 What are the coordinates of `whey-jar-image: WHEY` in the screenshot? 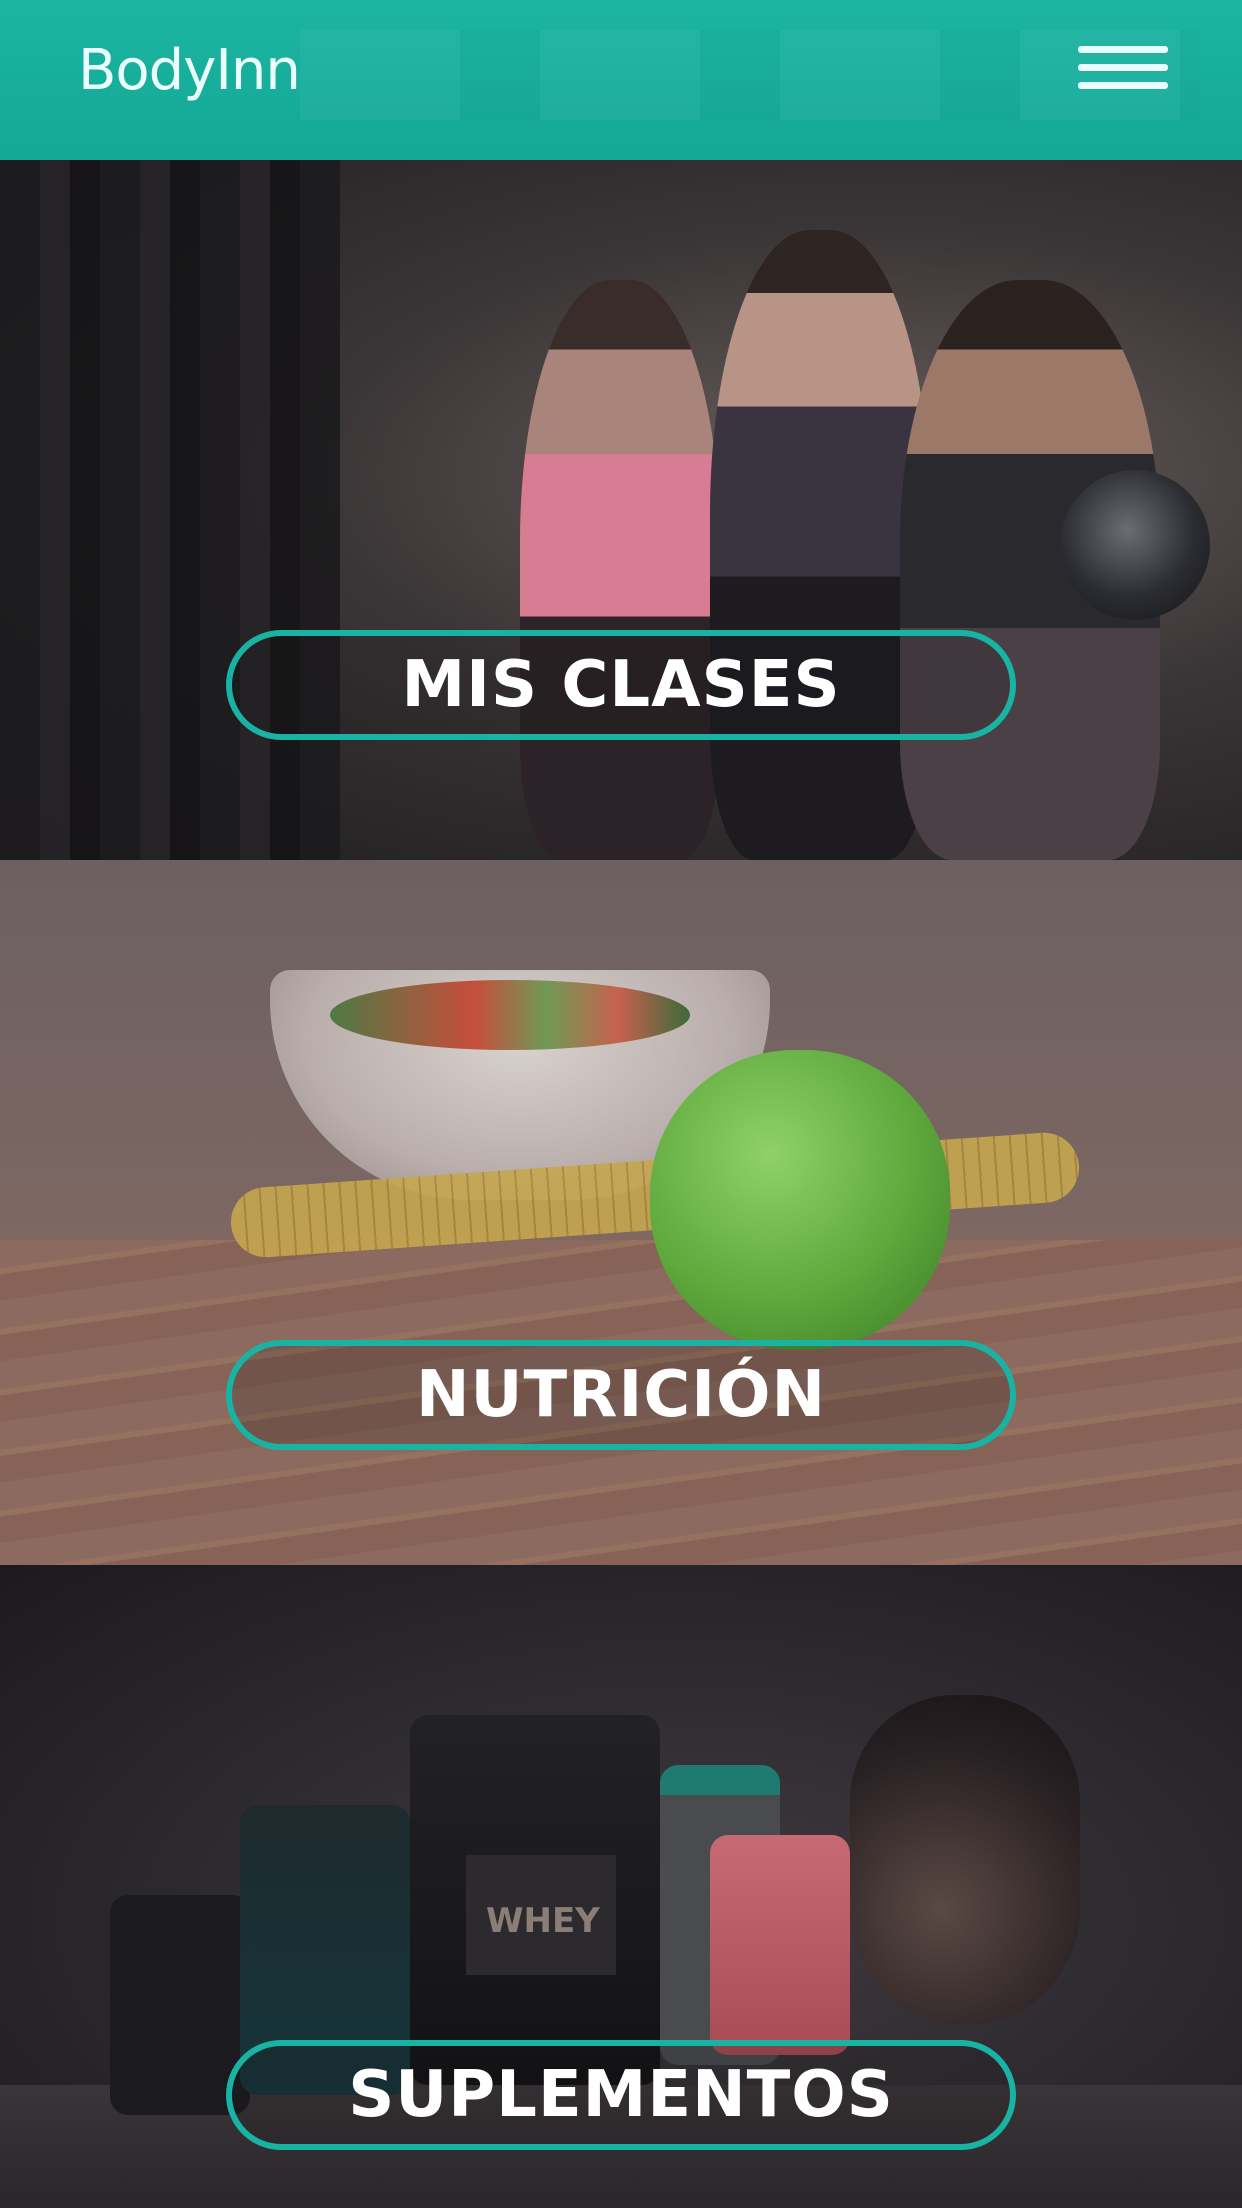 It's located at (535, 1900).